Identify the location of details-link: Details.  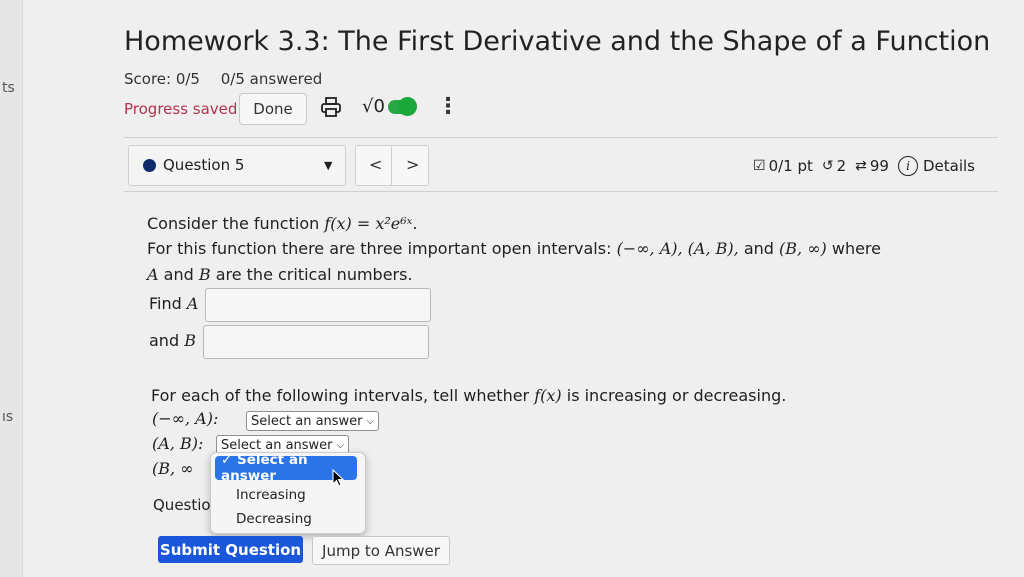
(949, 166).